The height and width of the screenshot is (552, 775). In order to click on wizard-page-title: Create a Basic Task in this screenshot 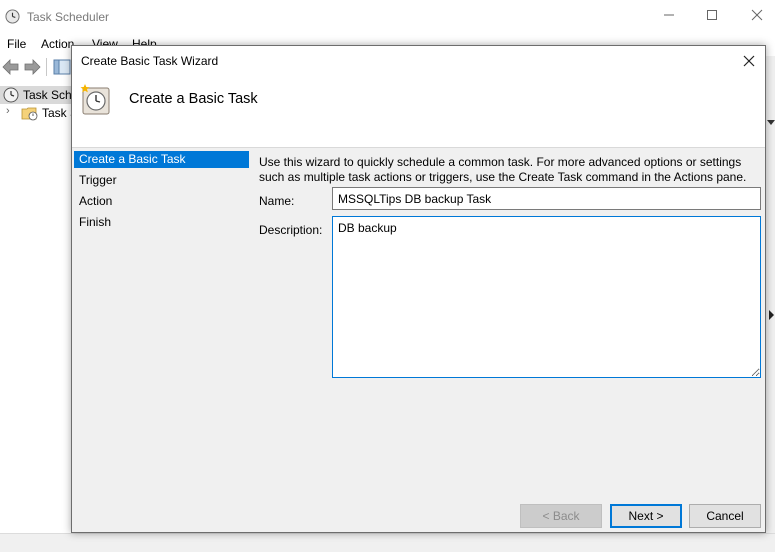, I will do `click(193, 99)`.